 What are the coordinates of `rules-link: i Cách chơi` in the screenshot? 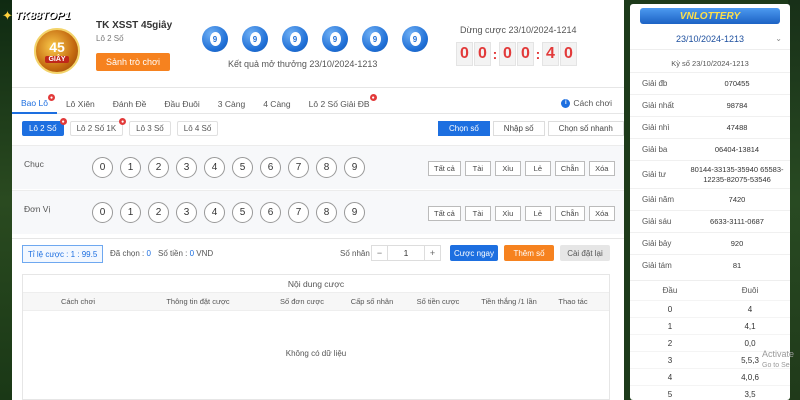 It's located at (586, 103).